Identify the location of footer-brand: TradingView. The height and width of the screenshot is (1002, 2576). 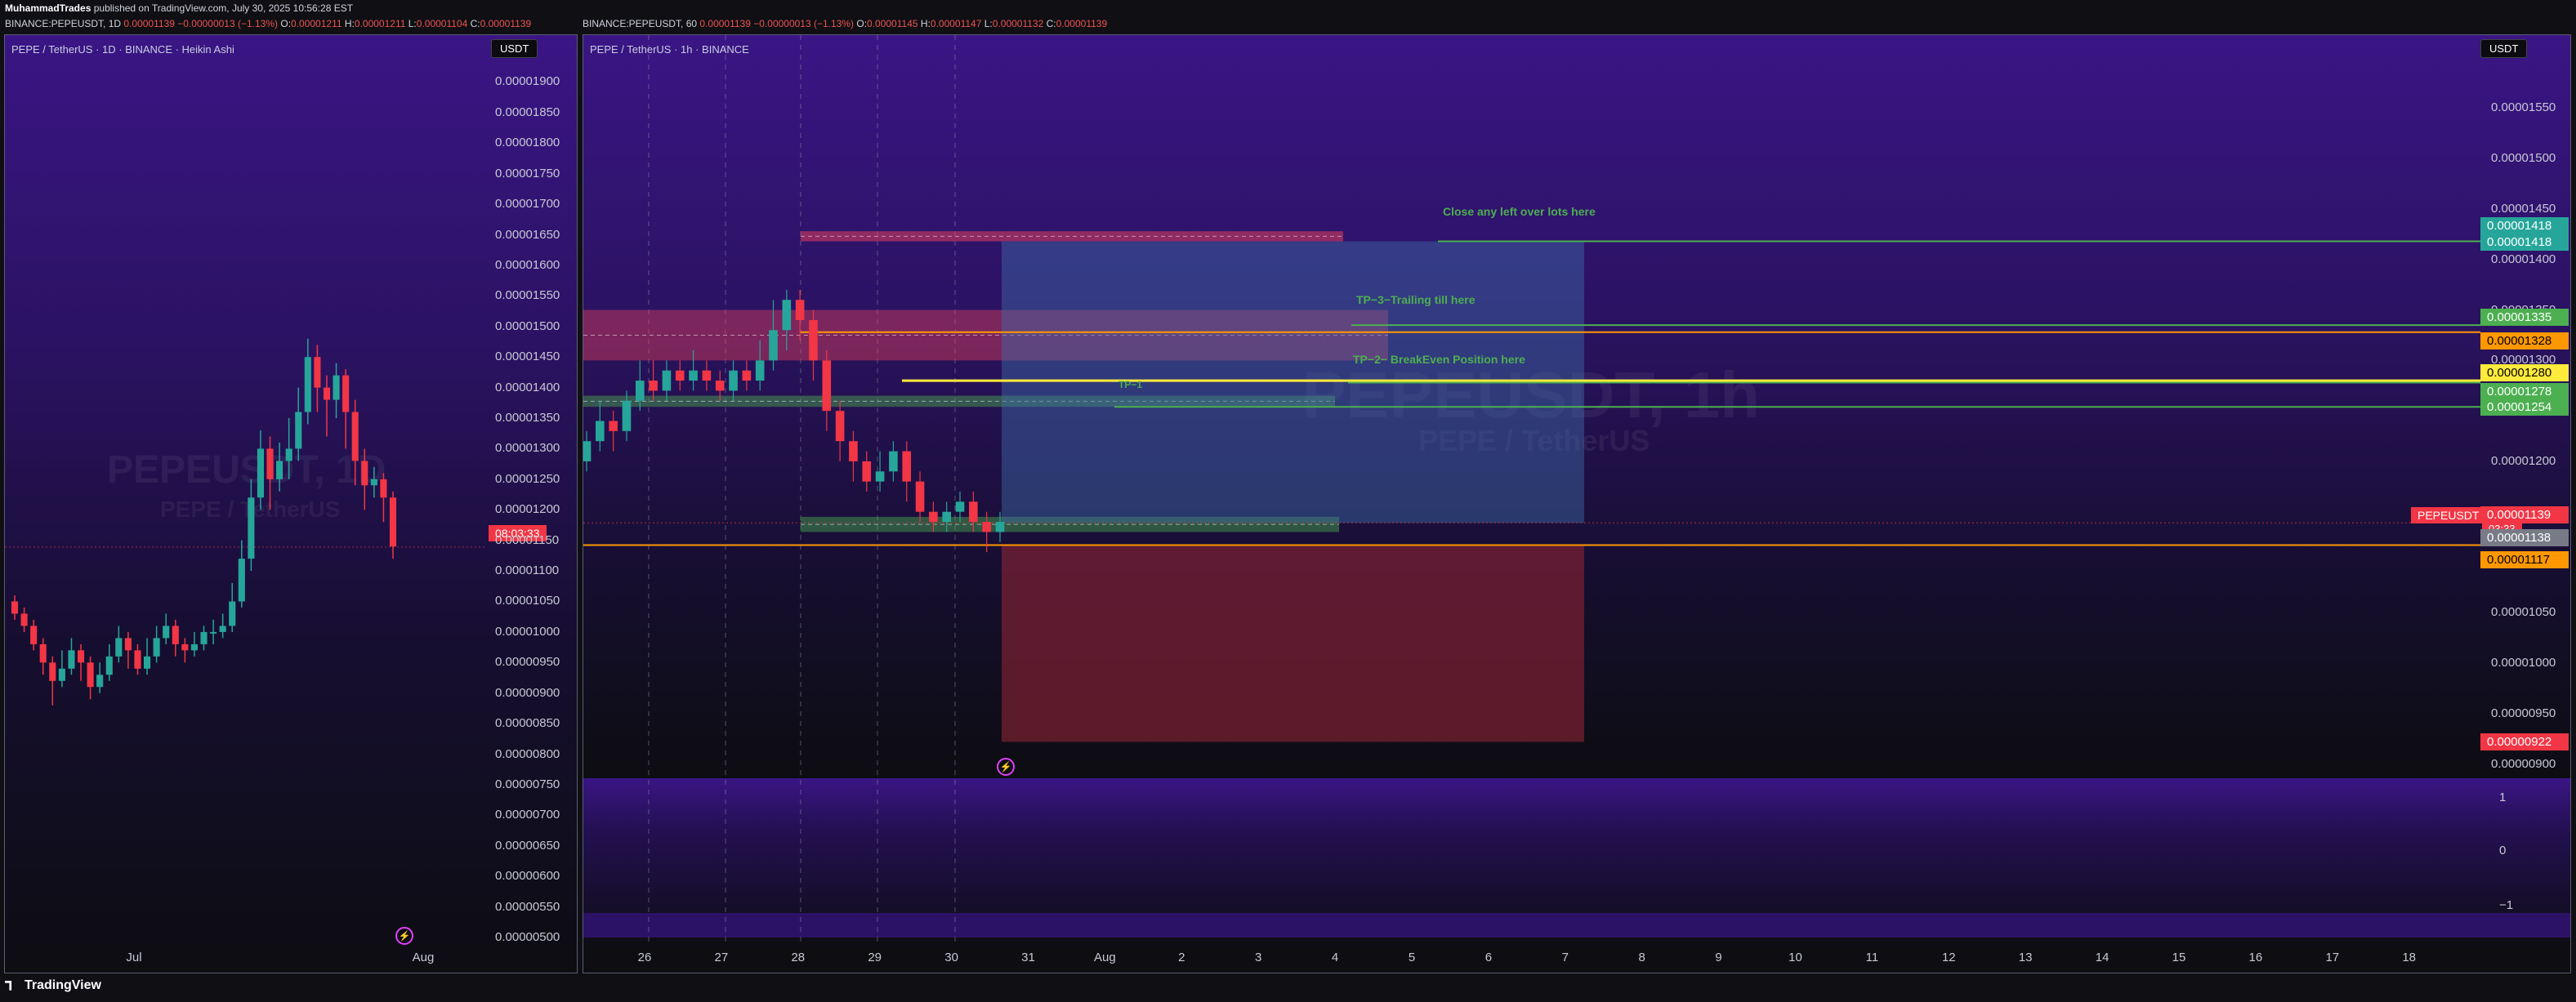
(63, 985).